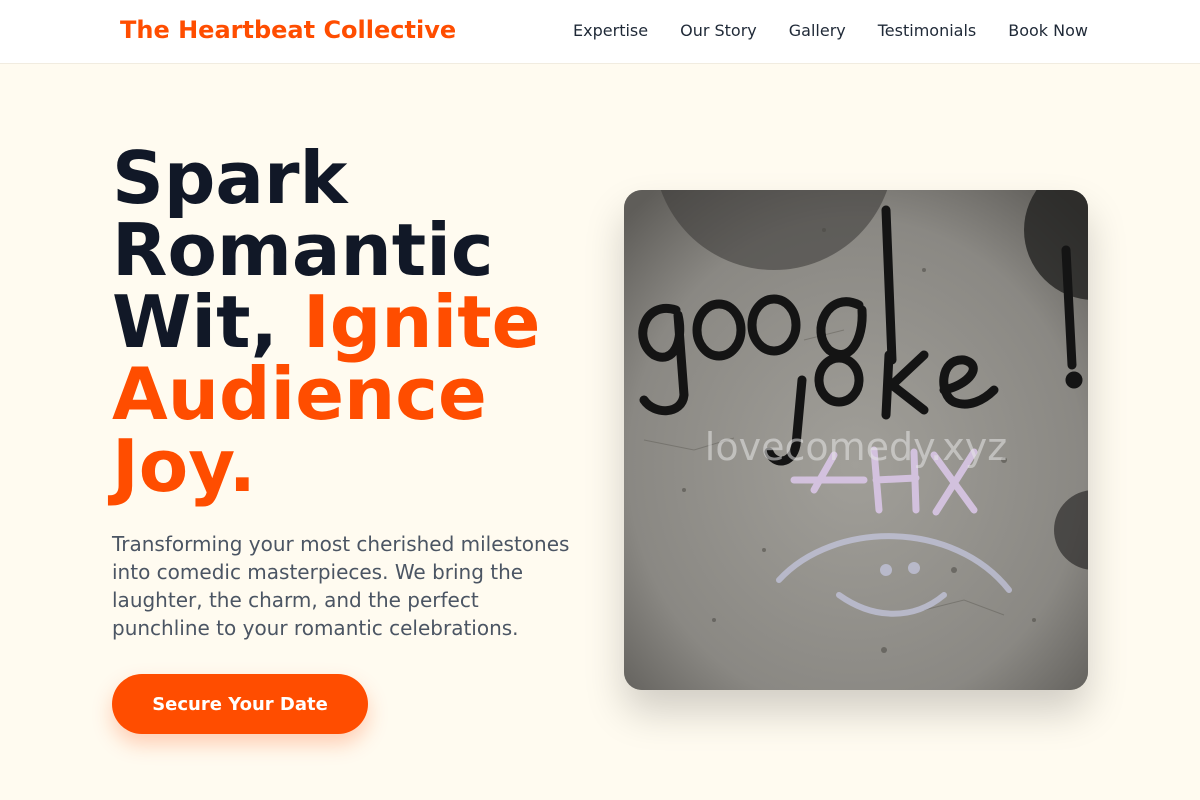 This screenshot has width=1200, height=800. I want to click on secure-date-button: Secure Your Date, so click(240, 704).